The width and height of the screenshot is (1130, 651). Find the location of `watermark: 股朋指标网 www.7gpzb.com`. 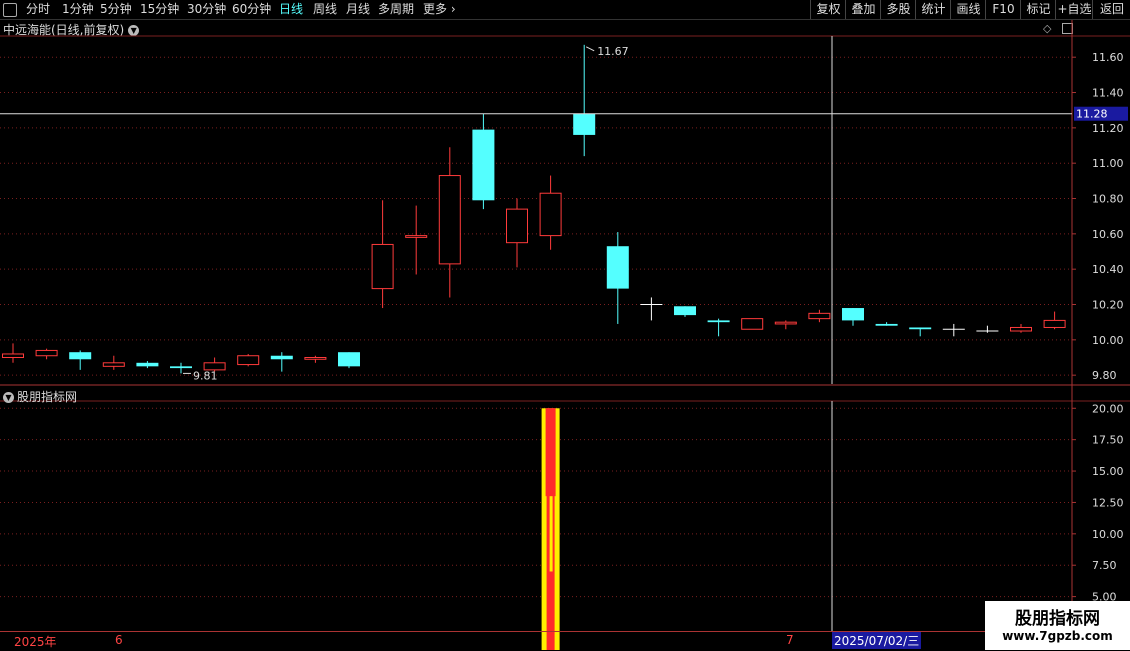

watermark: 股朋指标网 www.7gpzb.com is located at coordinates (1057, 625).